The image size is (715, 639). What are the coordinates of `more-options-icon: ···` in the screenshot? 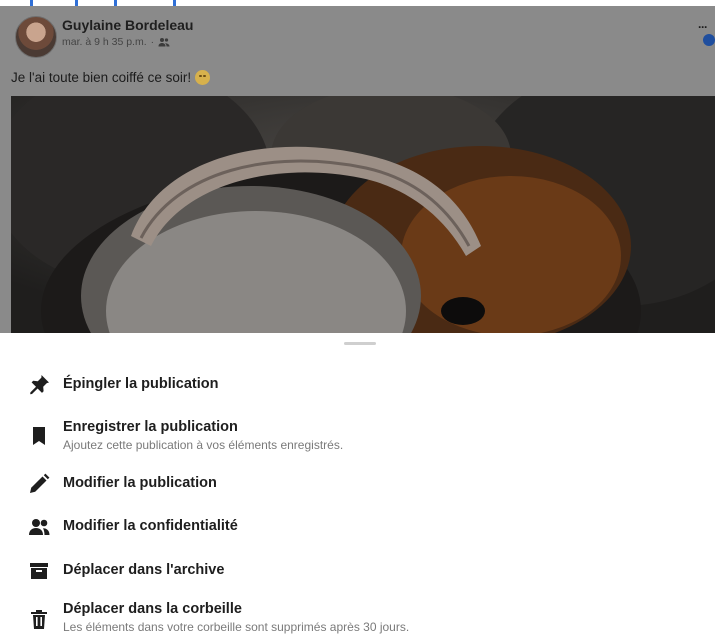 It's located at (703, 27).